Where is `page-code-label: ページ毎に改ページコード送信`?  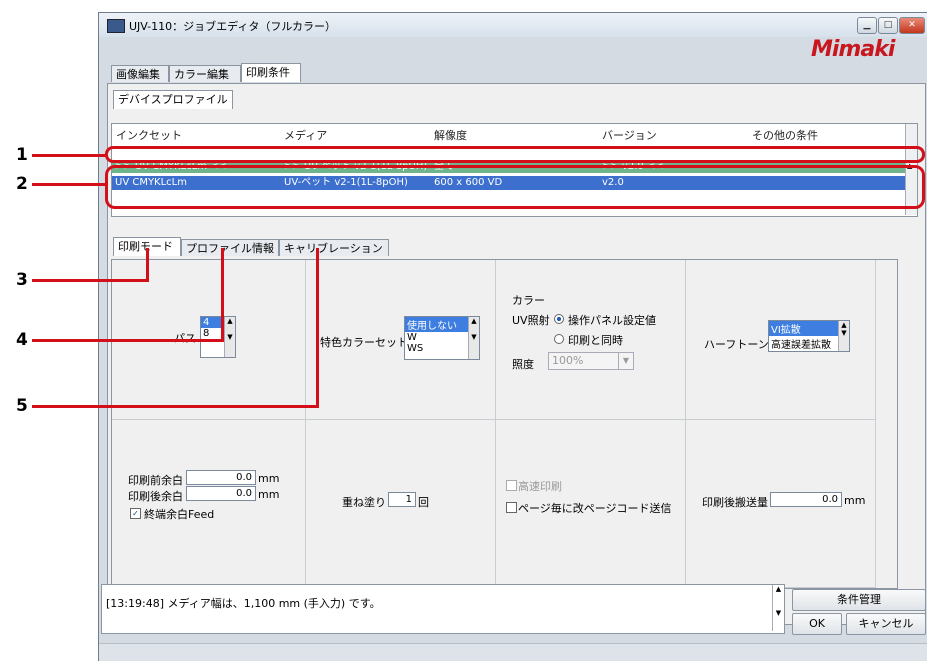
page-code-label: ページ毎に改ページコード送信 is located at coordinates (595, 508).